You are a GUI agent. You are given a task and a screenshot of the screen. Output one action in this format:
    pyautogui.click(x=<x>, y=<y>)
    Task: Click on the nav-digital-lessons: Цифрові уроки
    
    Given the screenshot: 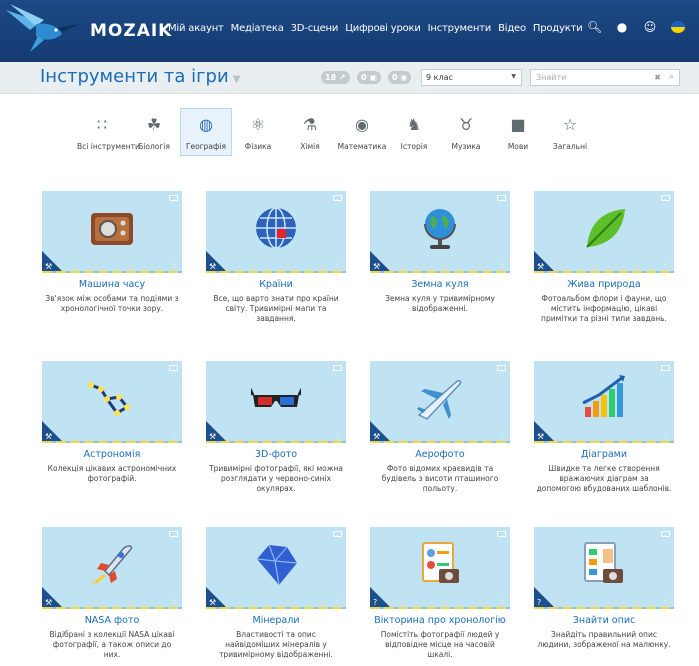 What is the action you would take?
    pyautogui.click(x=383, y=28)
    